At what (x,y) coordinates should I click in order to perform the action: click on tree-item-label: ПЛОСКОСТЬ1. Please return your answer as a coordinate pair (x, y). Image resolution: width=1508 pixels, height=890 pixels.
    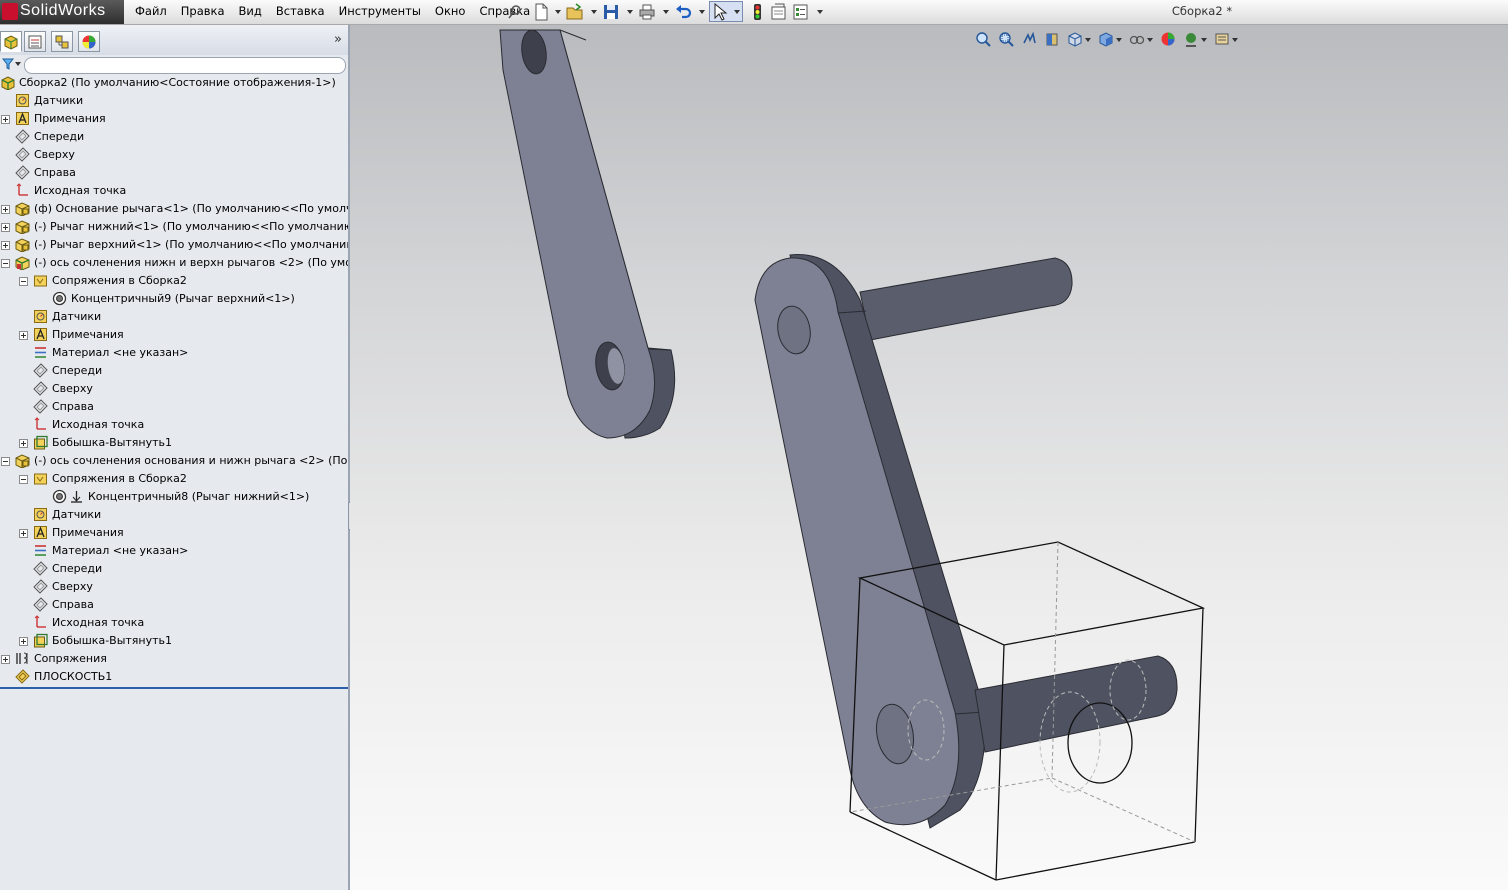
    Looking at the image, I should click on (73, 676).